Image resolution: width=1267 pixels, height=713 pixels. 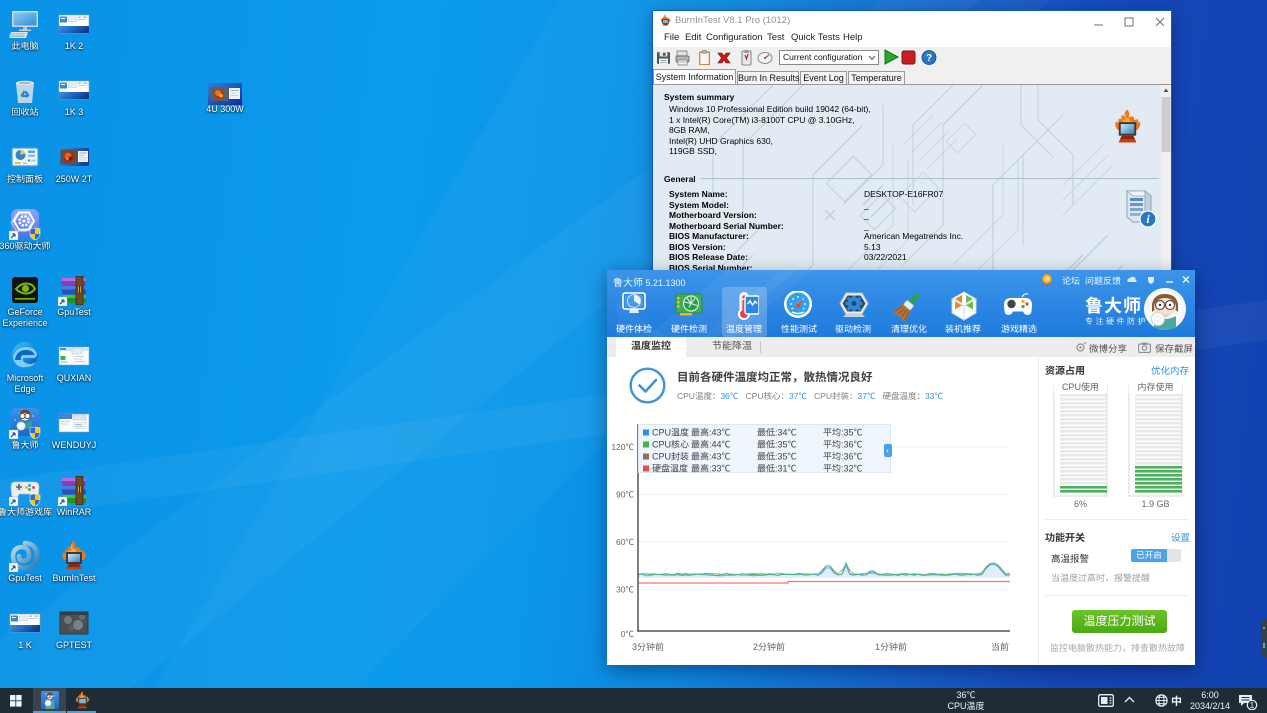 I want to click on svg-text: 2分钟前, so click(x=769, y=647).